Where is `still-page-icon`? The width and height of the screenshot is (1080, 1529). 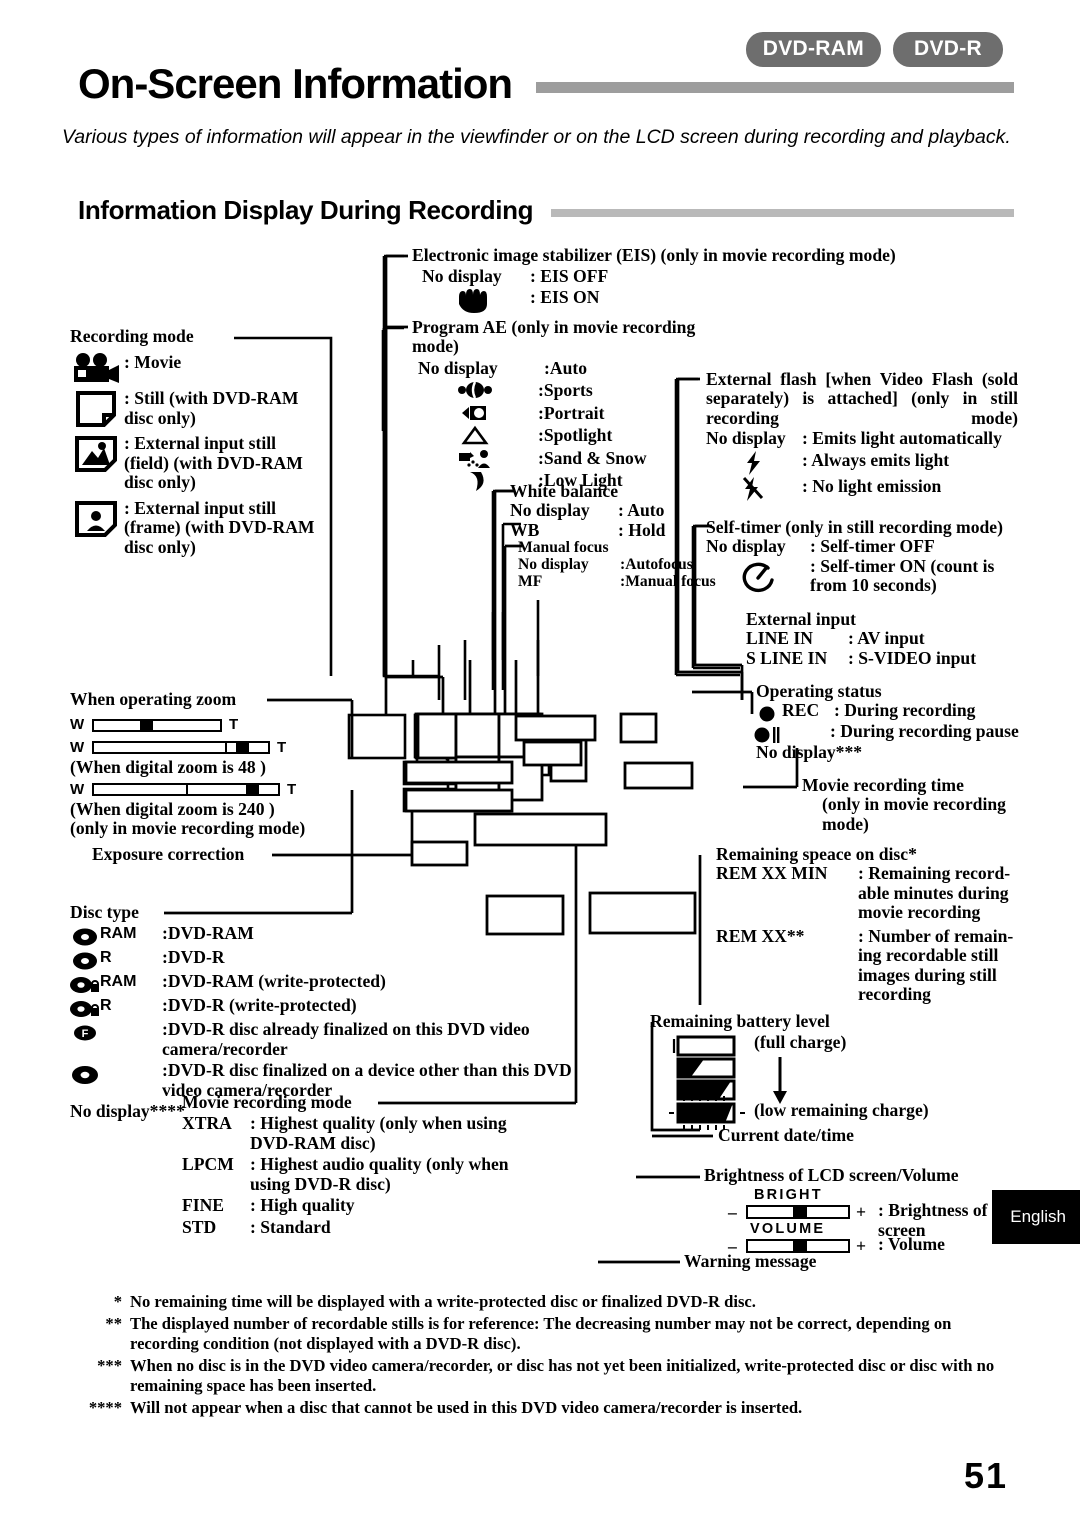 still-page-icon is located at coordinates (97, 408).